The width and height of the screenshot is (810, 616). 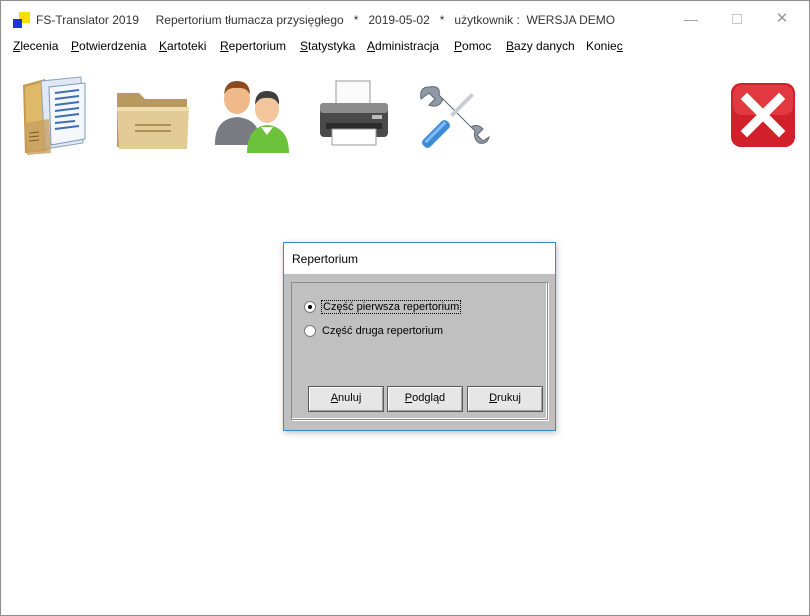 I want to click on folder-icon, so click(x=153, y=121).